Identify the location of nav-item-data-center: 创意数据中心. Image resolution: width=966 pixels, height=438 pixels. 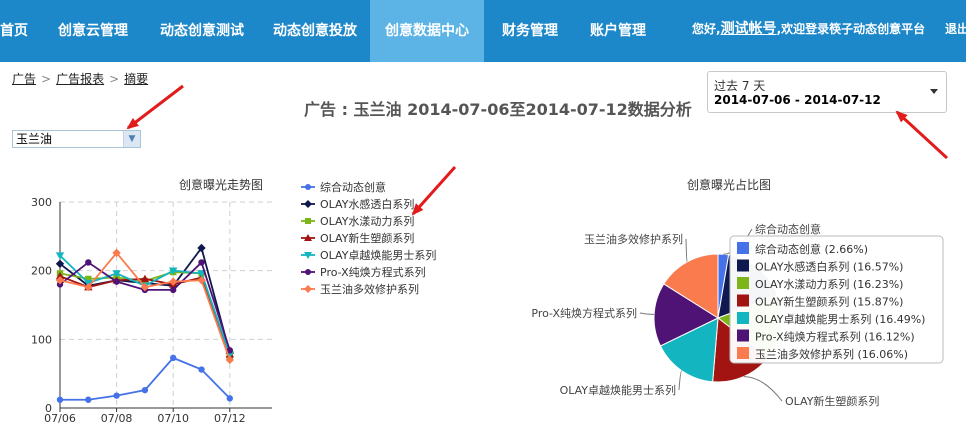
(427, 31).